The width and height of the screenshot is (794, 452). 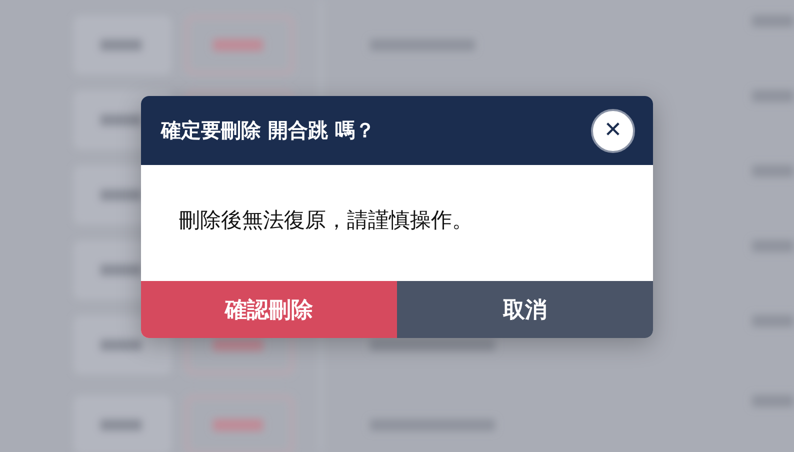 I want to click on dialog-title: 確定要刪除 開合跳 嗎？, so click(x=268, y=130).